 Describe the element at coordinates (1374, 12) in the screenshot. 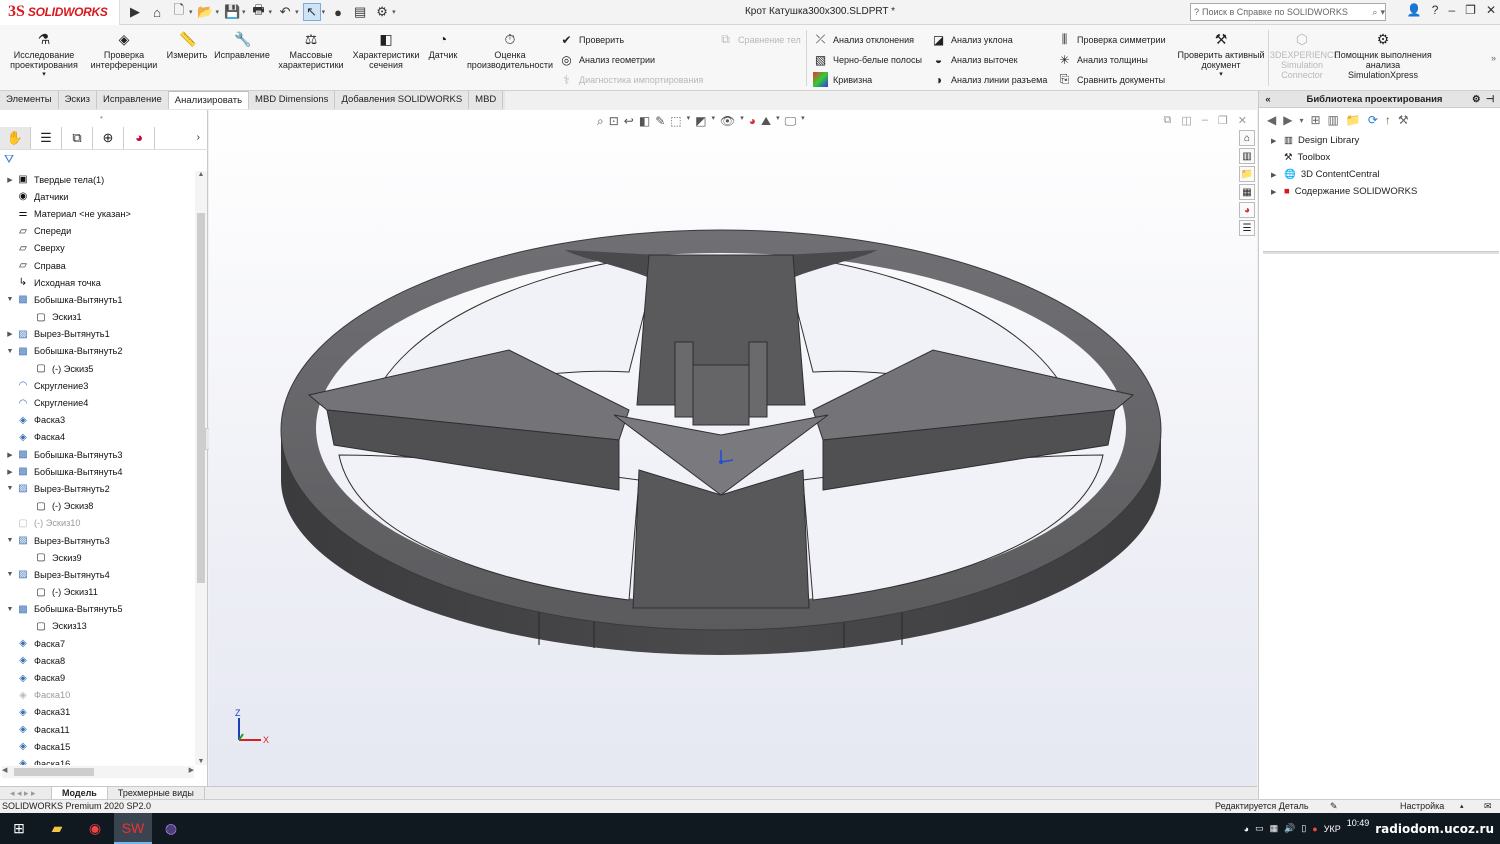

I see `search-icon: ⌕` at that location.